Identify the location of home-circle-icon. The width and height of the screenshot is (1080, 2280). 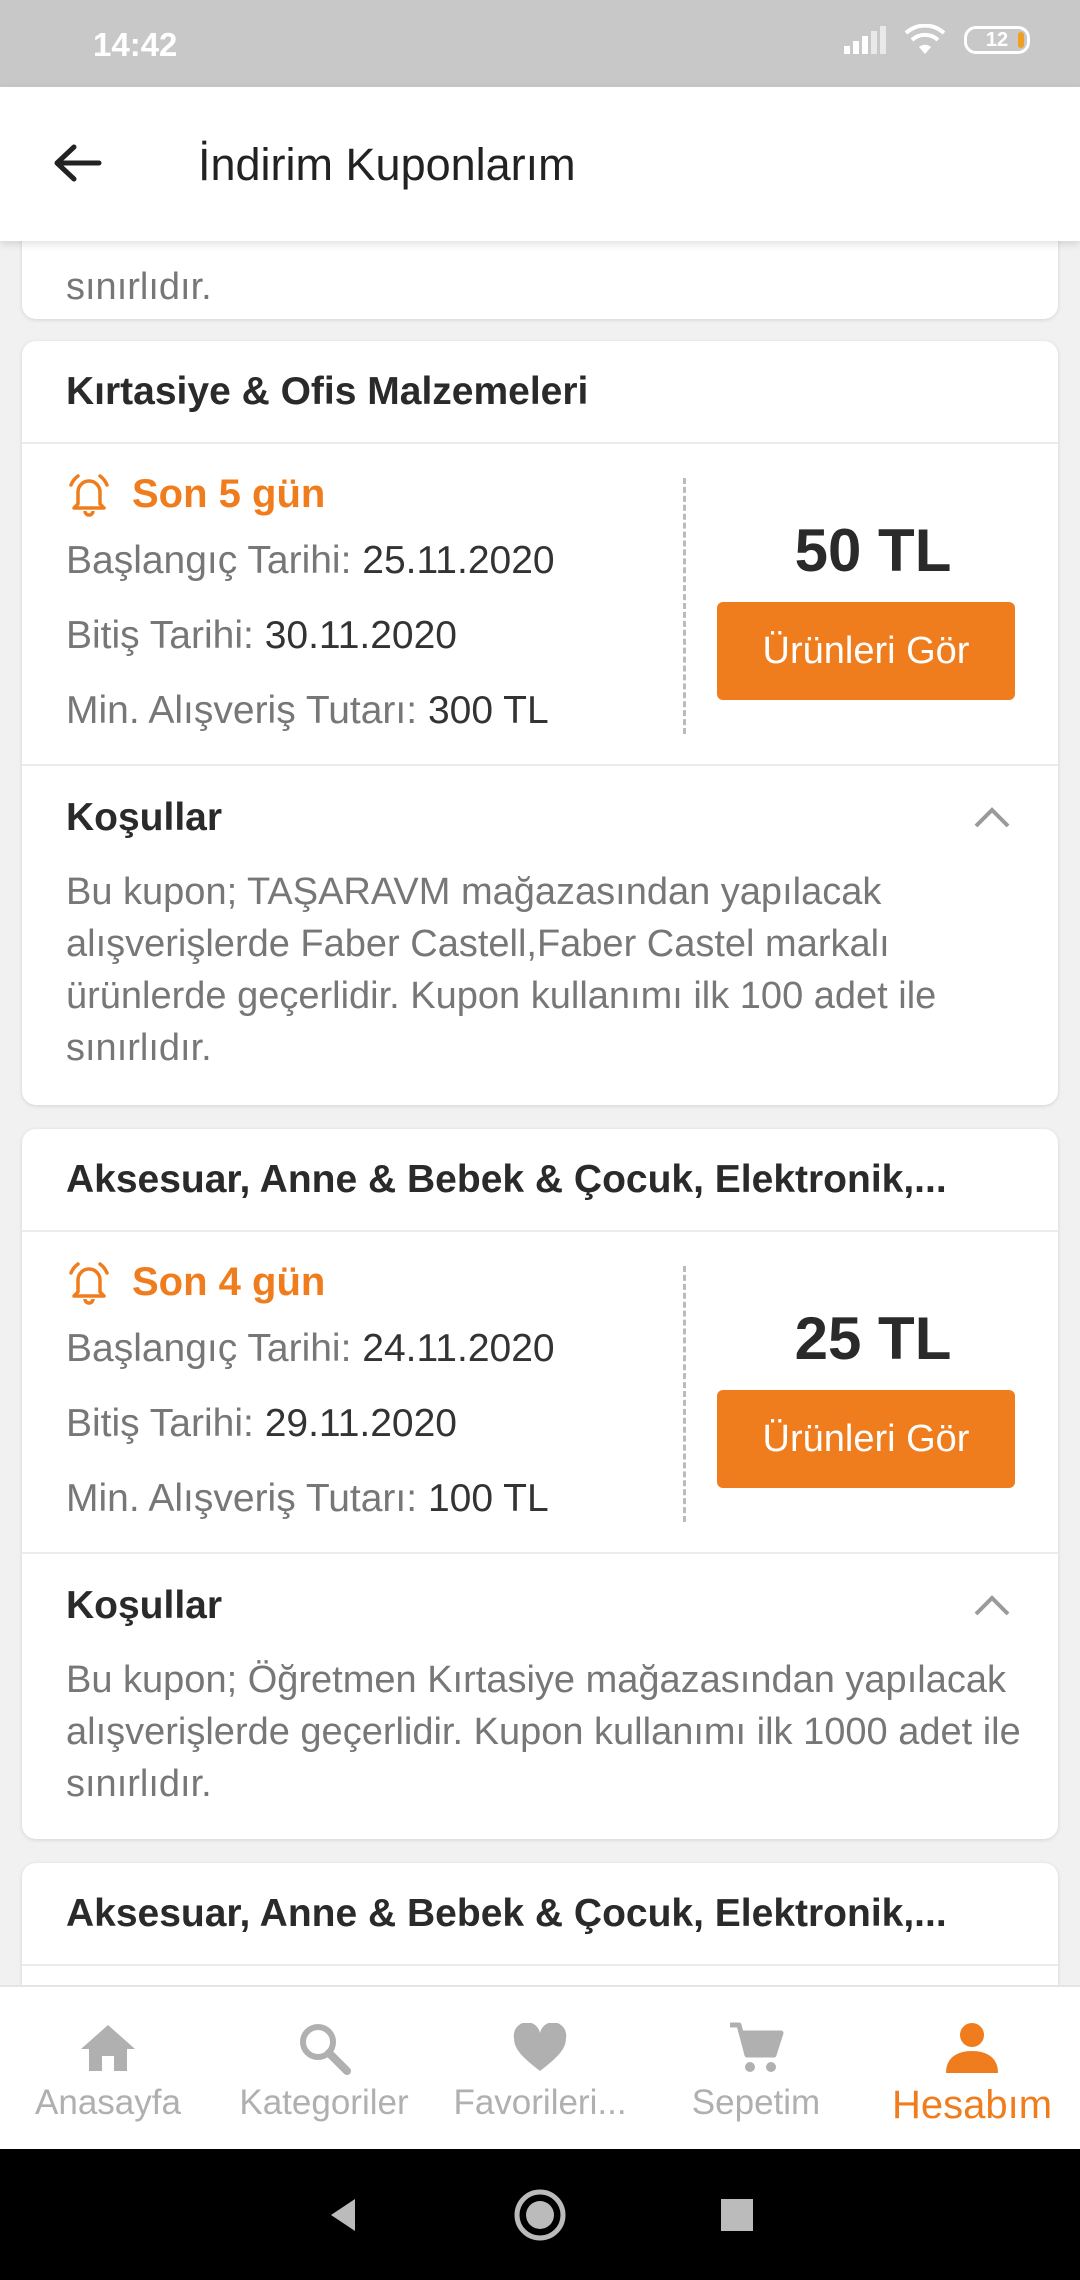
(540, 2215).